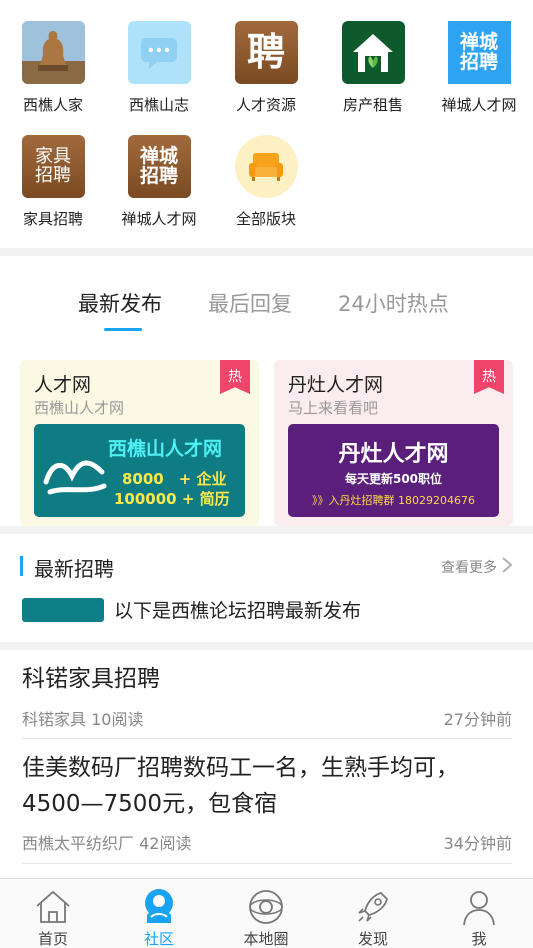 This screenshot has width=533, height=948. What do you see at coordinates (336, 385) in the screenshot?
I see `card-title: 丹灶人才网` at bounding box center [336, 385].